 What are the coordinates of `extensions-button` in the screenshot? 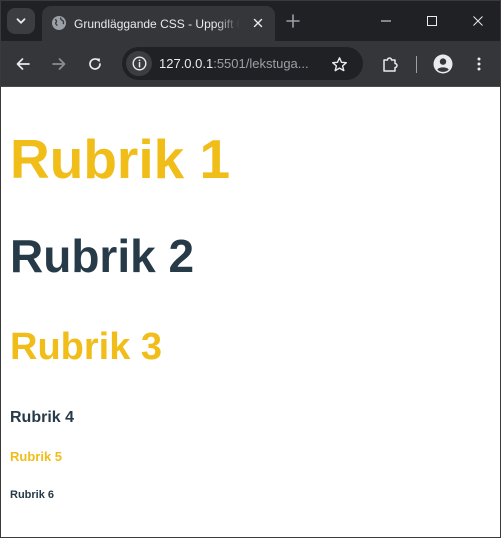 It's located at (390, 64).